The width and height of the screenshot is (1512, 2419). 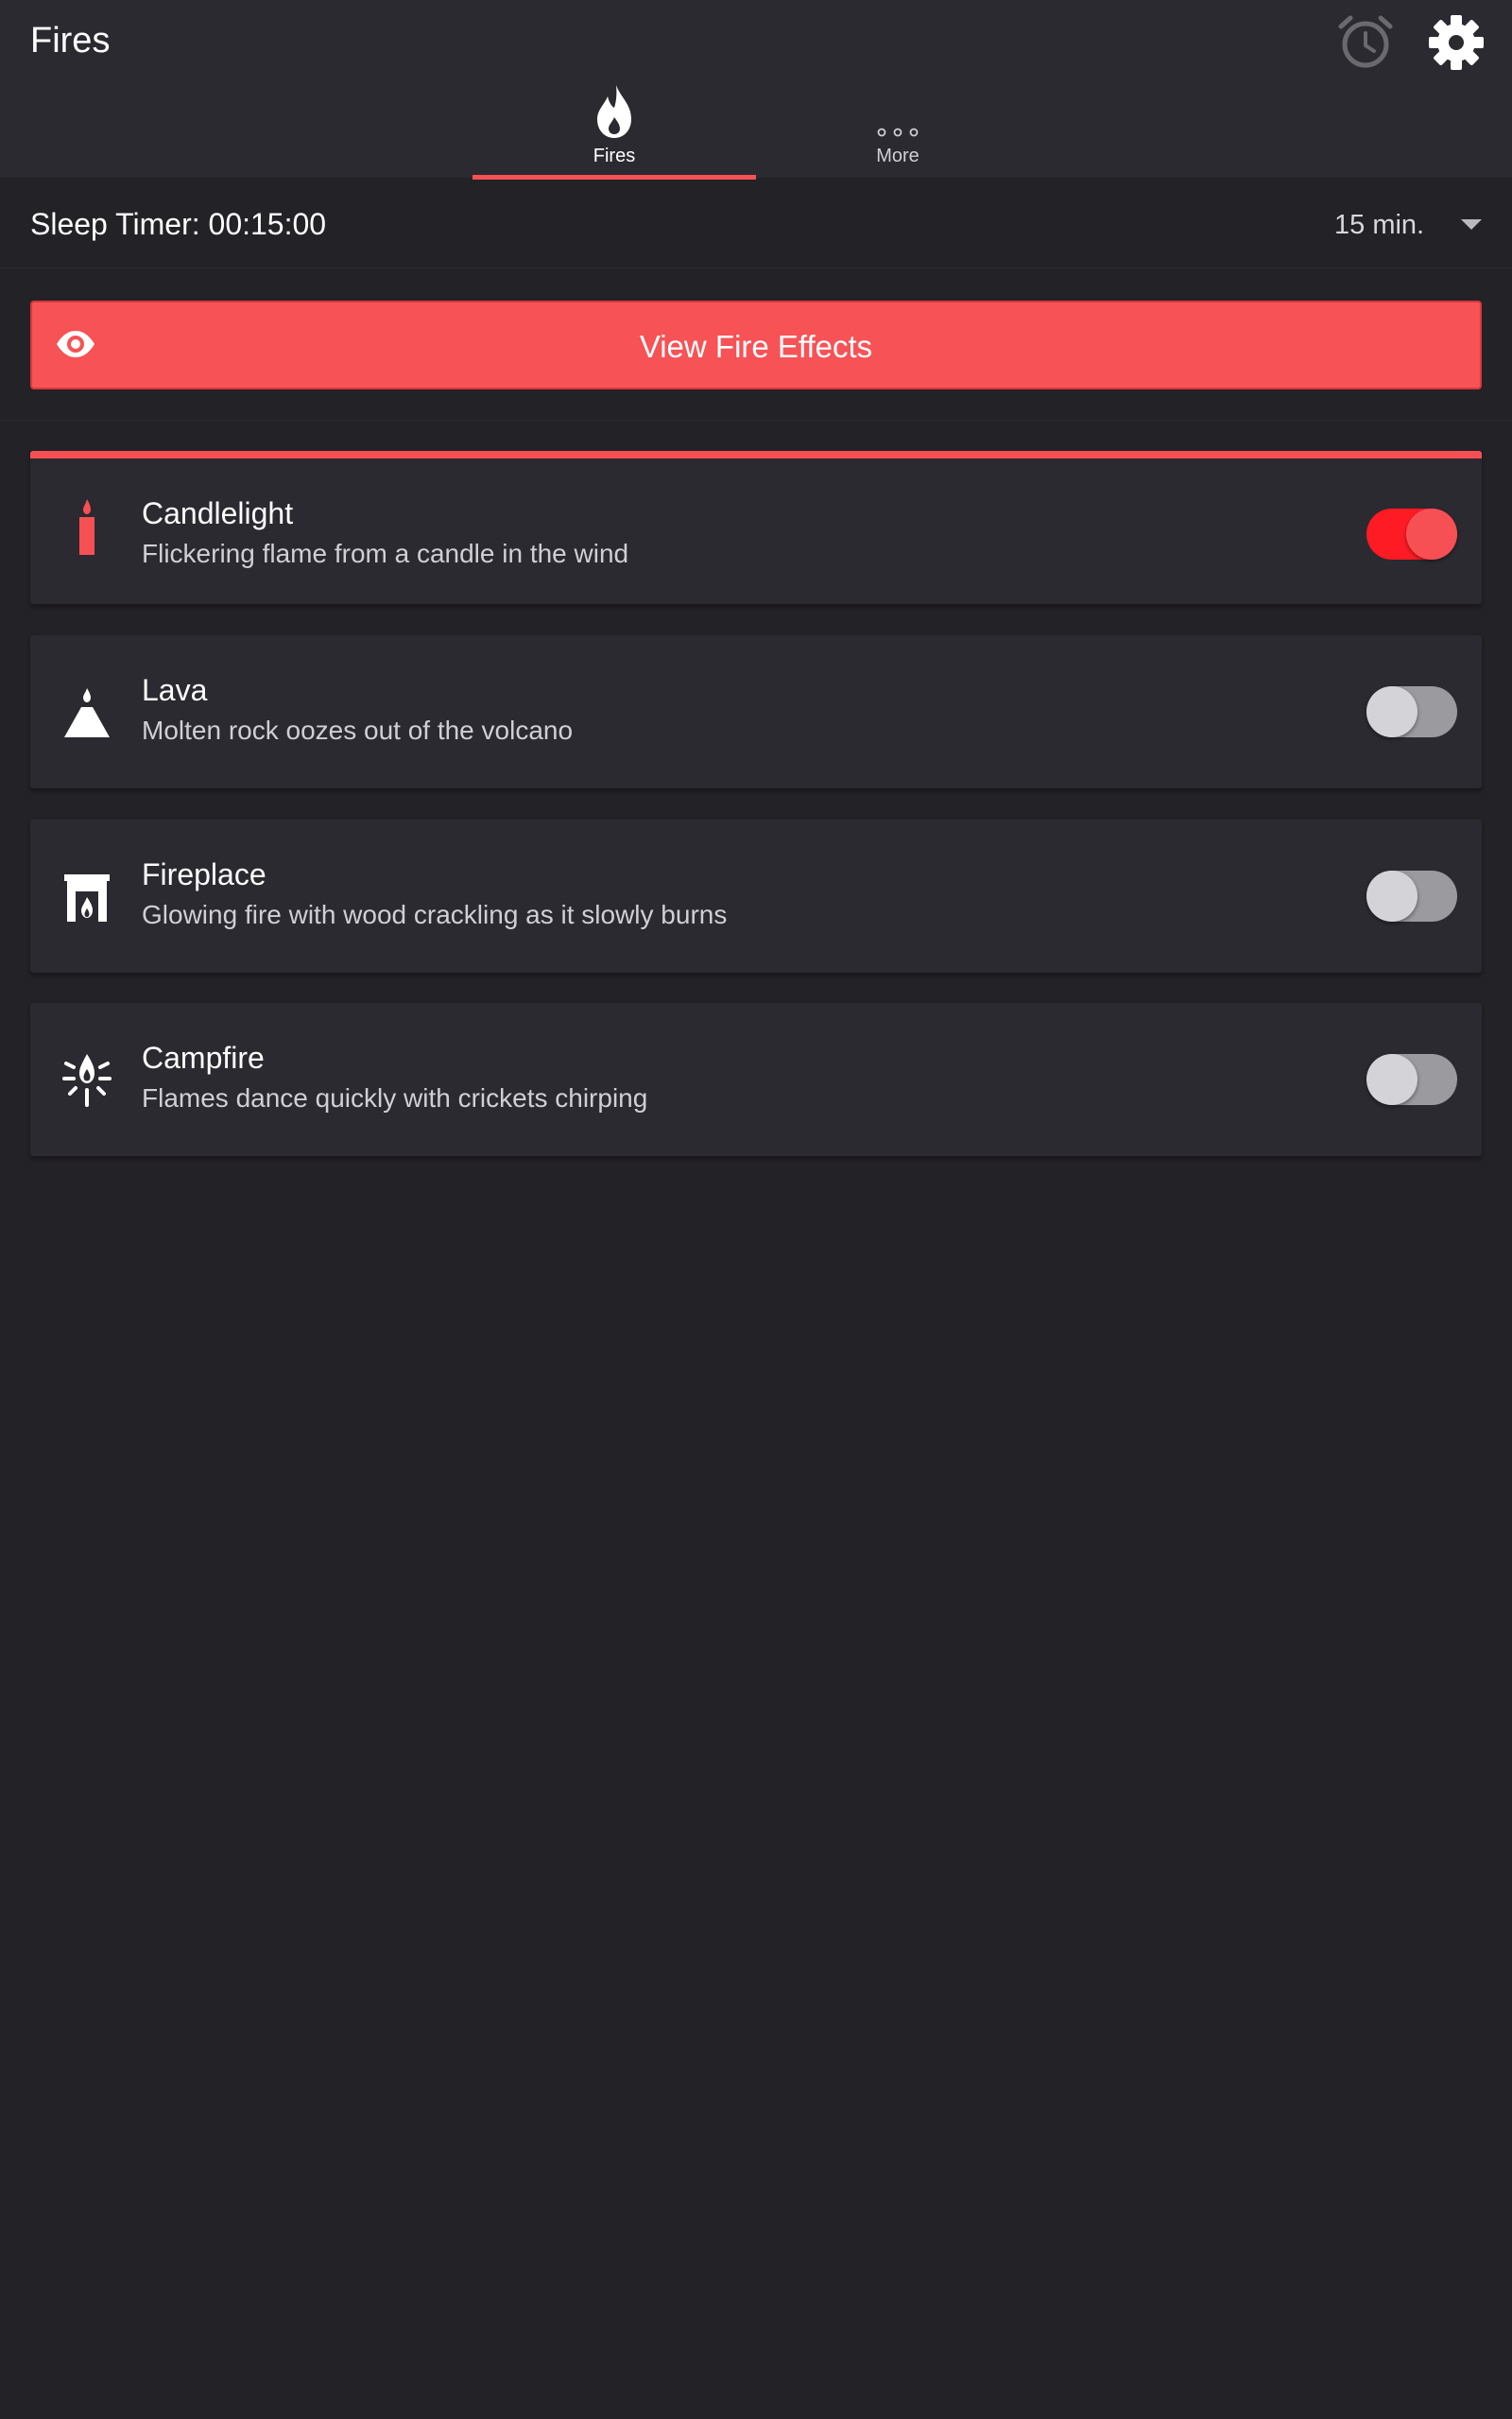 What do you see at coordinates (358, 730) in the screenshot?
I see `fire-description: Molten rock oozes out of the volcano` at bounding box center [358, 730].